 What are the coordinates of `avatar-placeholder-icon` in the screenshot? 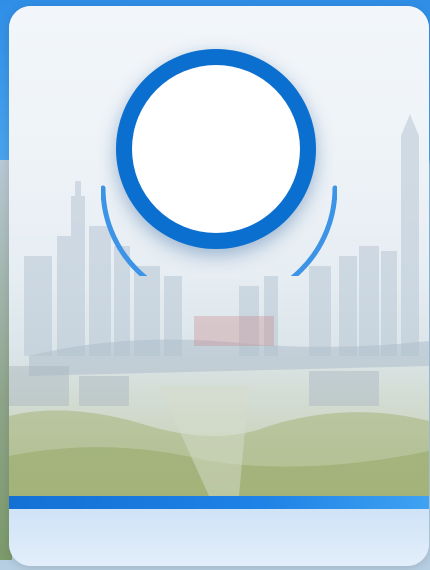 It's located at (216, 149).